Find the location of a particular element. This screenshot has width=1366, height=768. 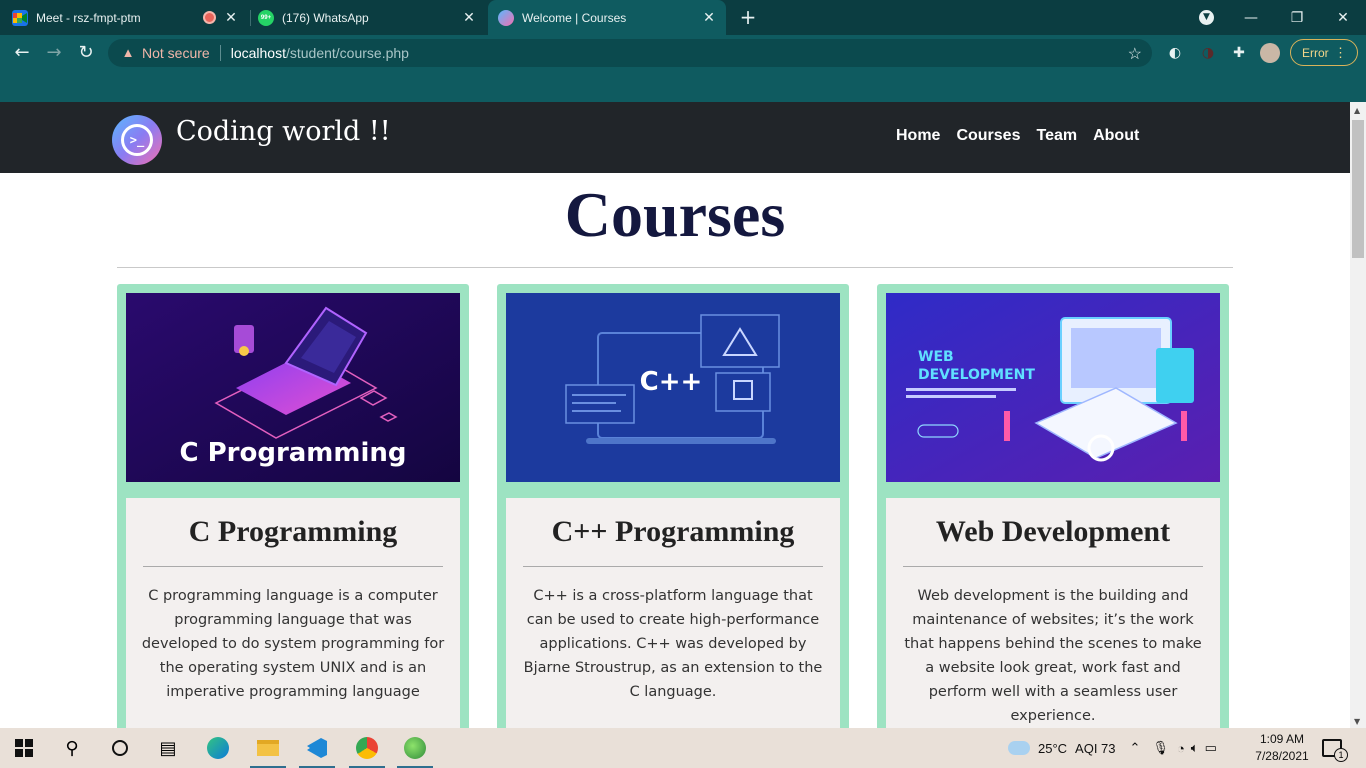

back-arrow-icon: ← is located at coordinates (22, 53).